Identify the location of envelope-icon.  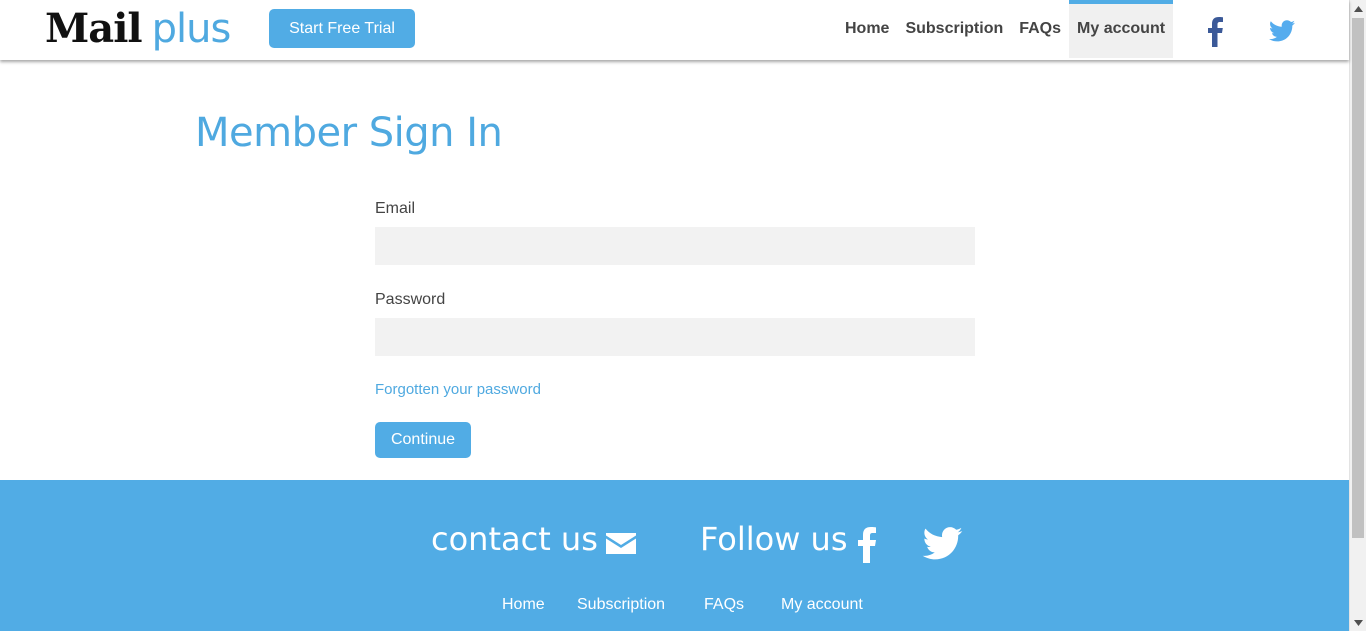
(621, 543).